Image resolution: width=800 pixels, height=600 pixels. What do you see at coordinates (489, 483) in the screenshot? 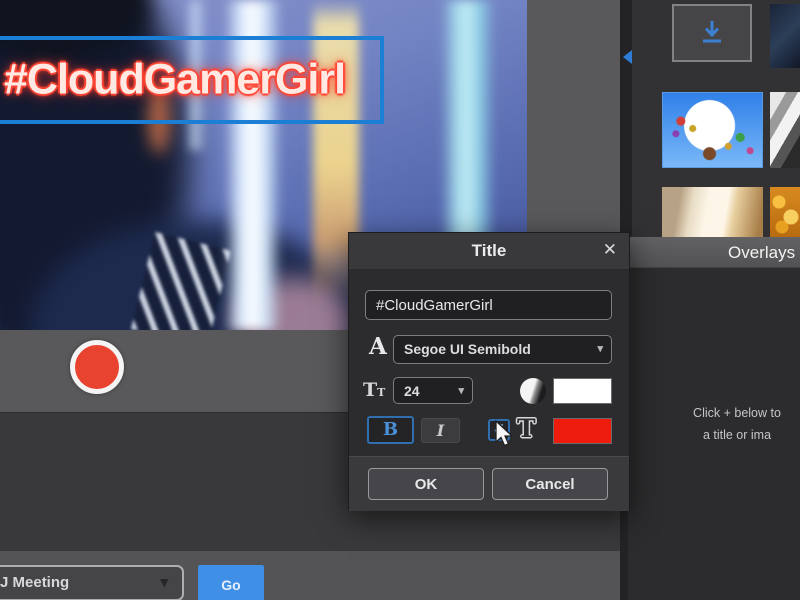
I see `dialog-footer: OK Cancel` at bounding box center [489, 483].